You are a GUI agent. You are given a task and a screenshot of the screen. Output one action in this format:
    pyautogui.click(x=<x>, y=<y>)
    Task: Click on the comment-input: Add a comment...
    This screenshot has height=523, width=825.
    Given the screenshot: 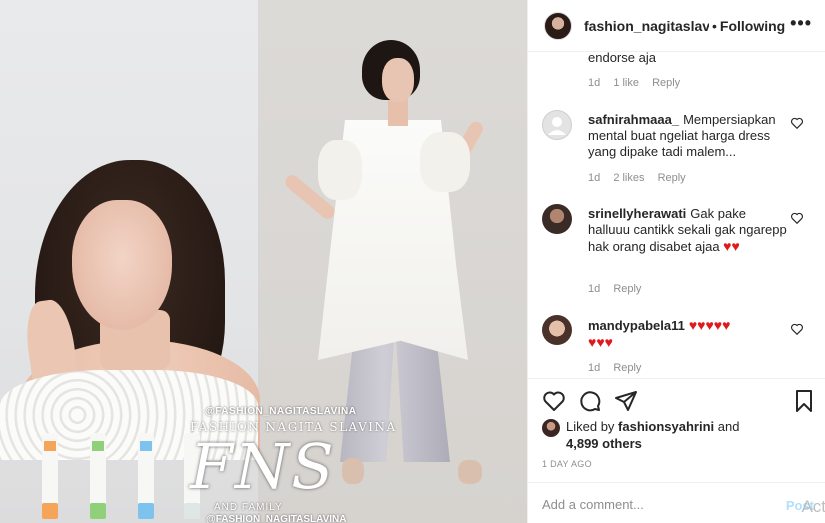 What is the action you would take?
    pyautogui.click(x=593, y=504)
    